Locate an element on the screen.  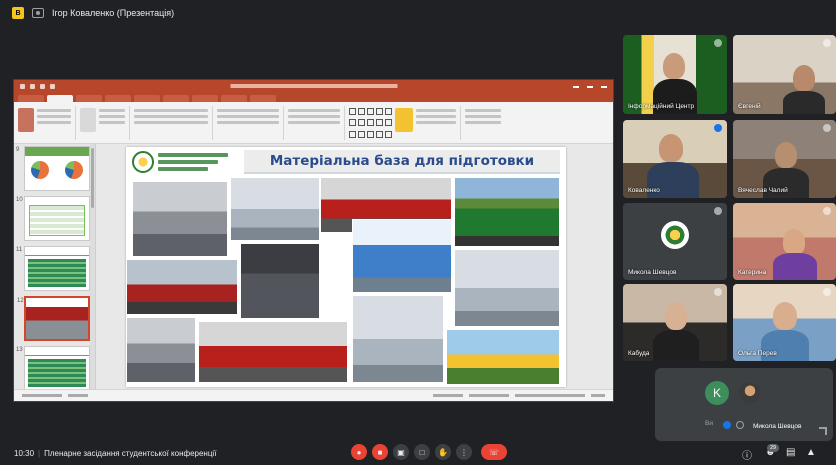
hand-icon: ✋ is located at coordinates (443, 452).